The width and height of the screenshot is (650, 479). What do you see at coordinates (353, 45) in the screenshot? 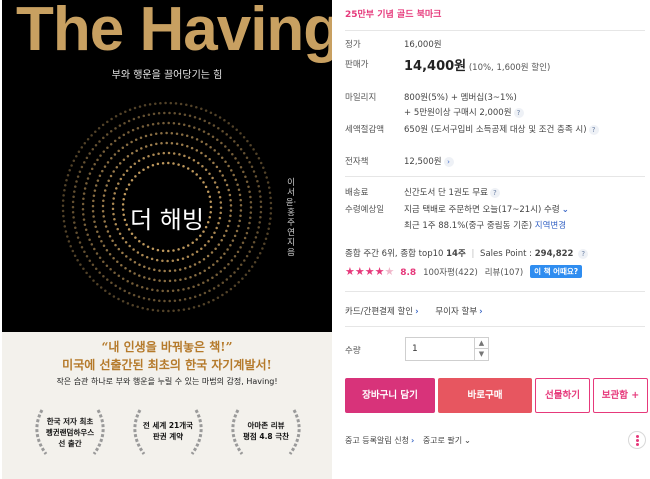
I see `list-price-label: 정가` at bounding box center [353, 45].